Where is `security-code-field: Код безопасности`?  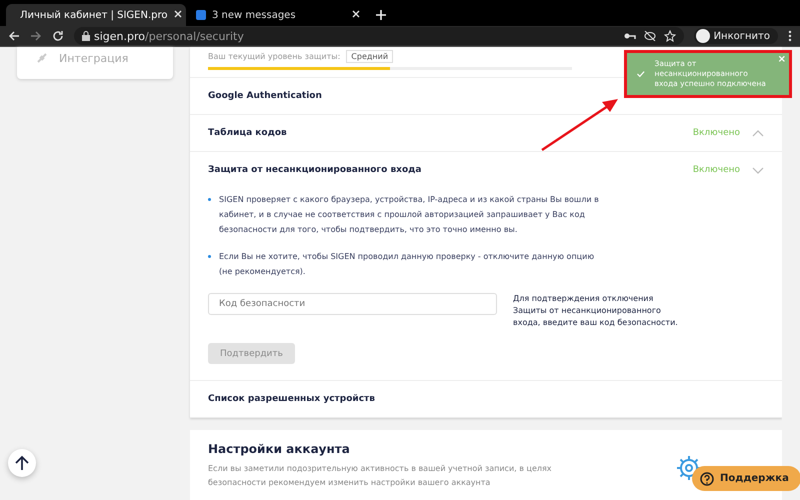 security-code-field: Код безопасности is located at coordinates (352, 304).